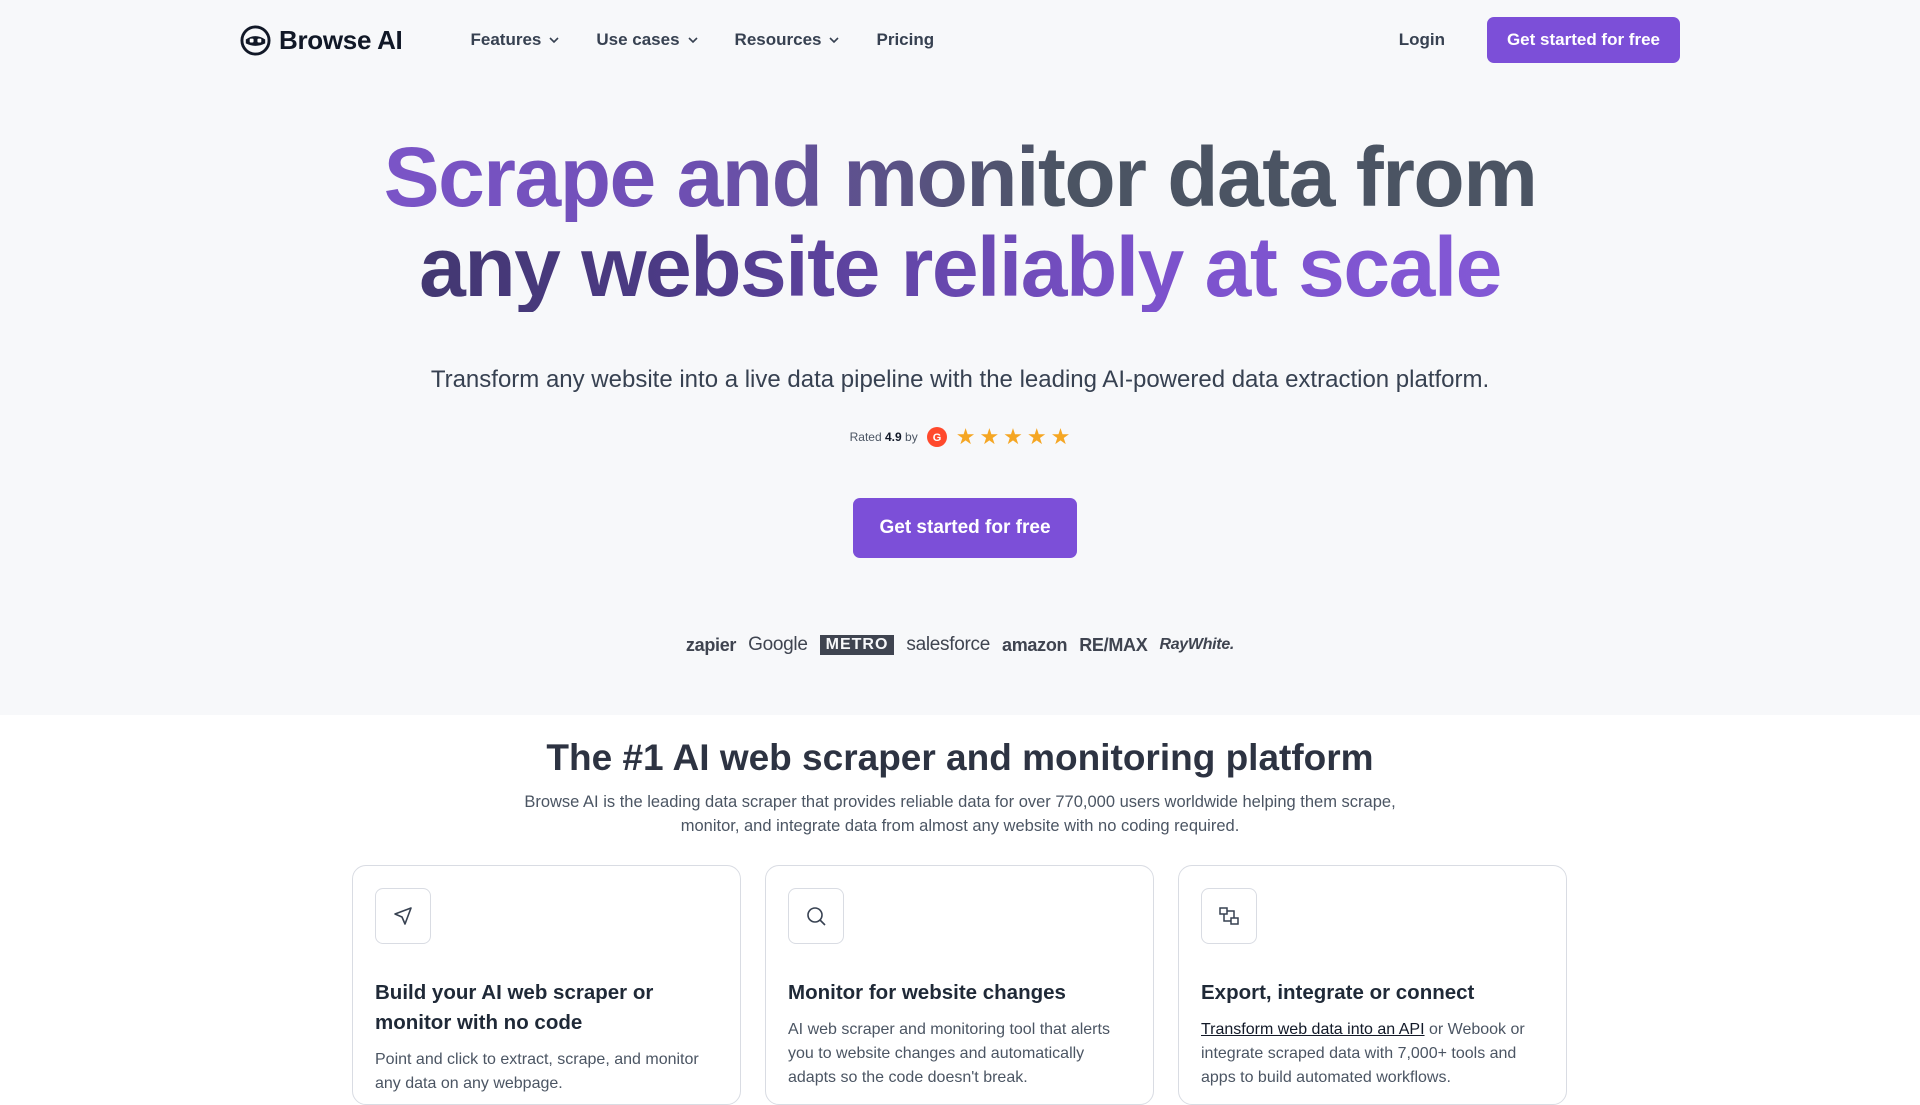  I want to click on logo: Browse AI, so click(321, 40).